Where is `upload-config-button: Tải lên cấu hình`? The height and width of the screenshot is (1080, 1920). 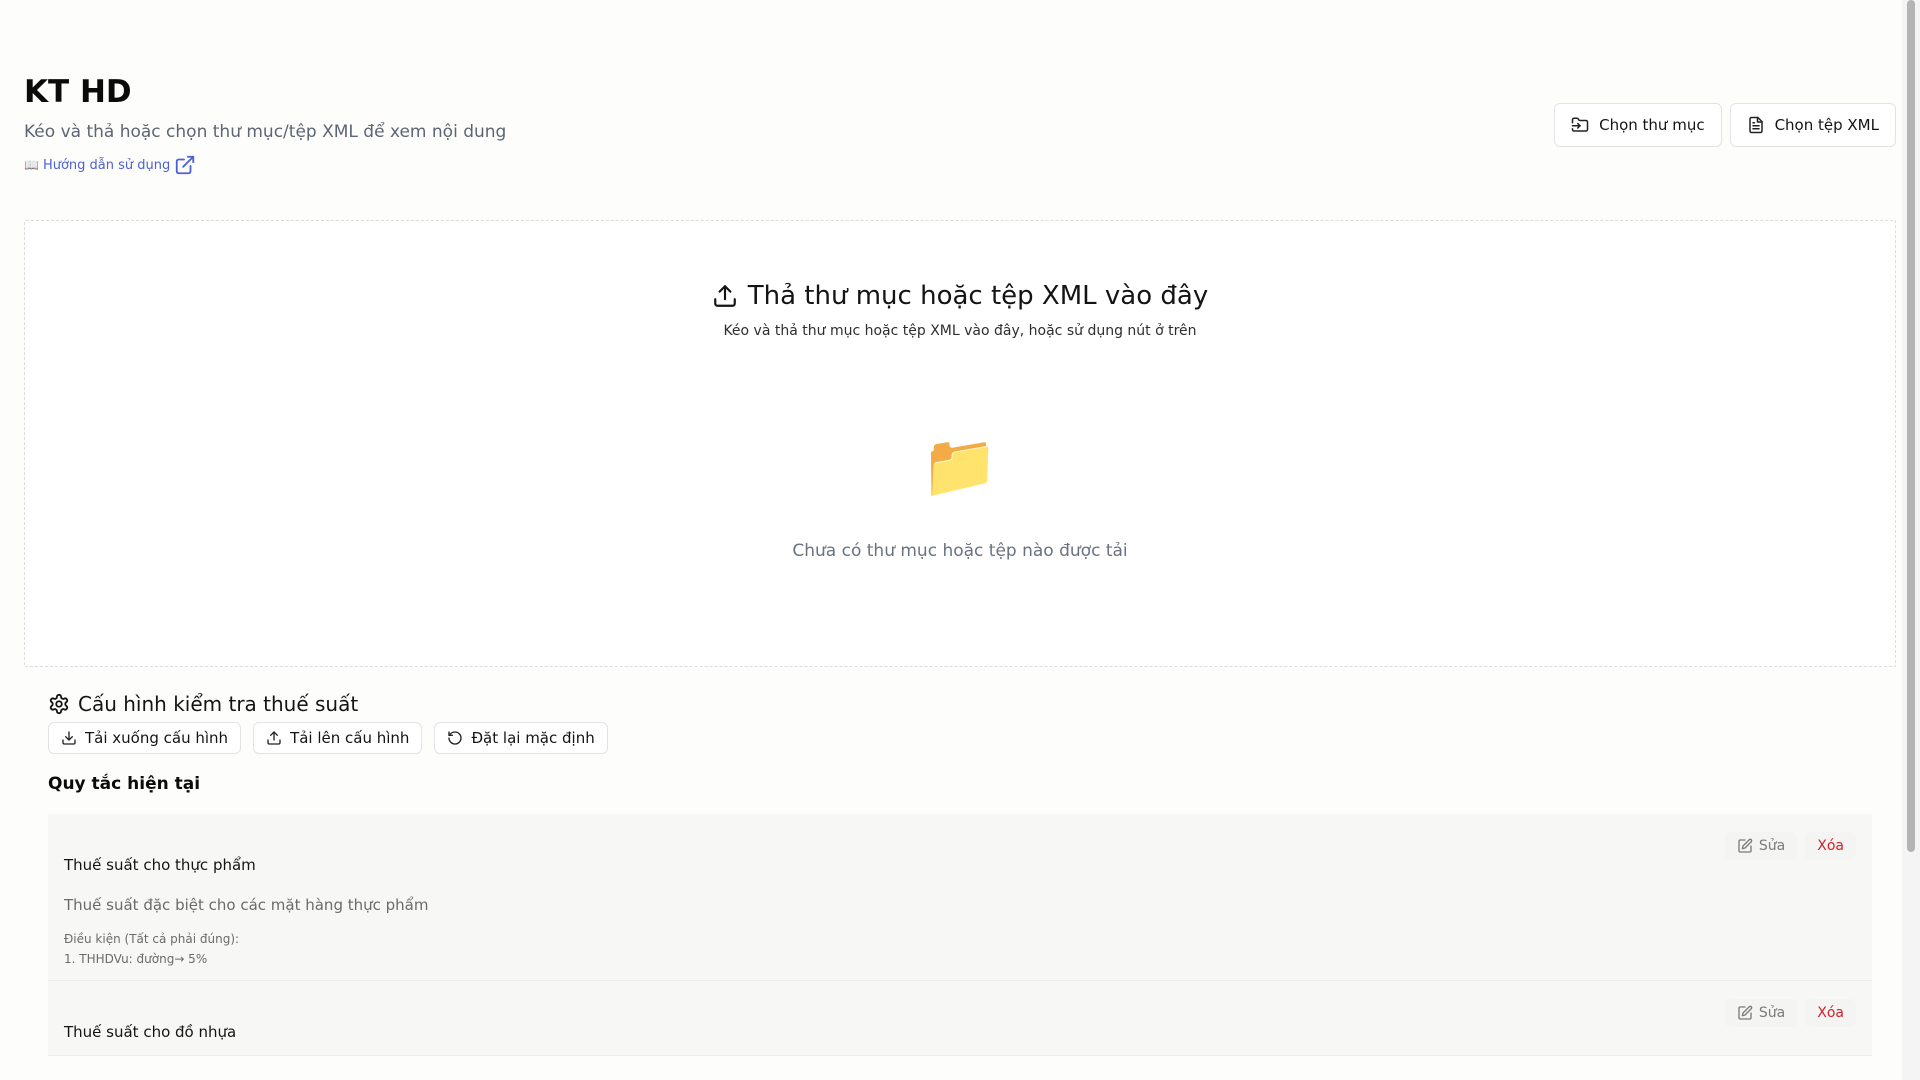
upload-config-button: Tải lên cấu hình is located at coordinates (338, 738).